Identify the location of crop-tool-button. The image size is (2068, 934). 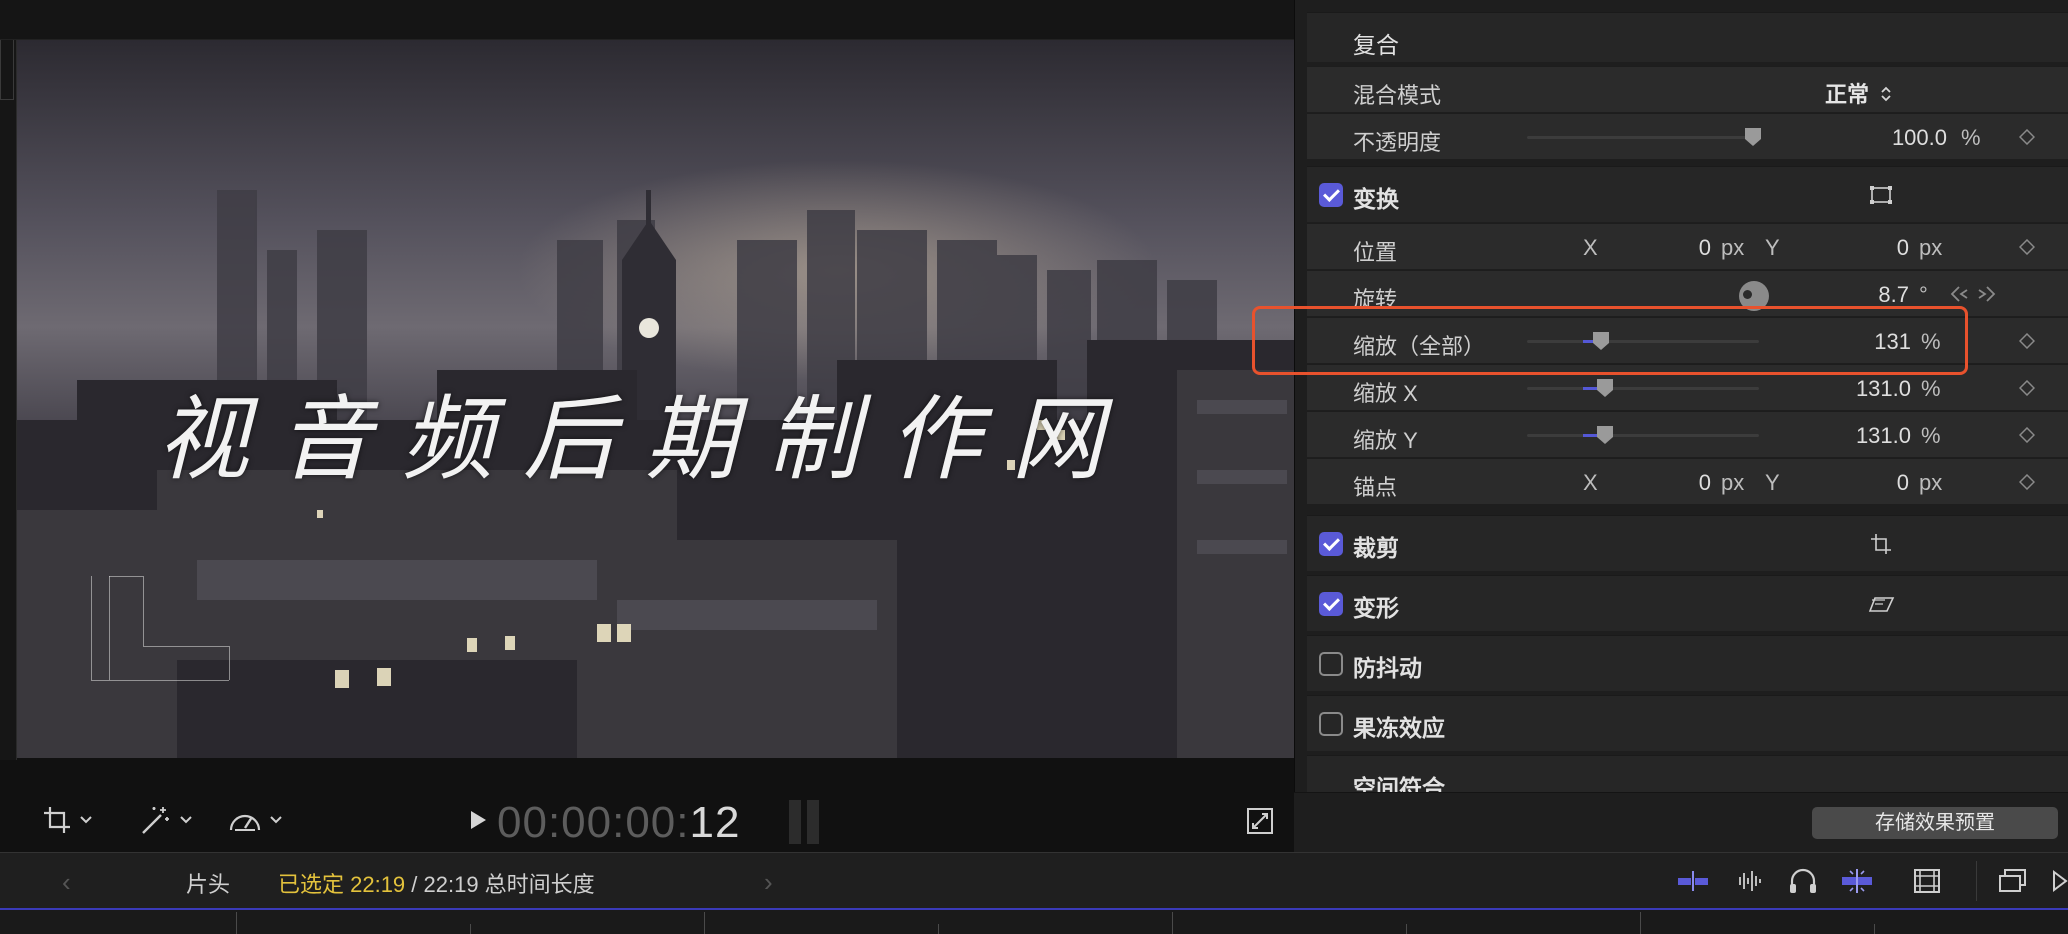
(67, 820).